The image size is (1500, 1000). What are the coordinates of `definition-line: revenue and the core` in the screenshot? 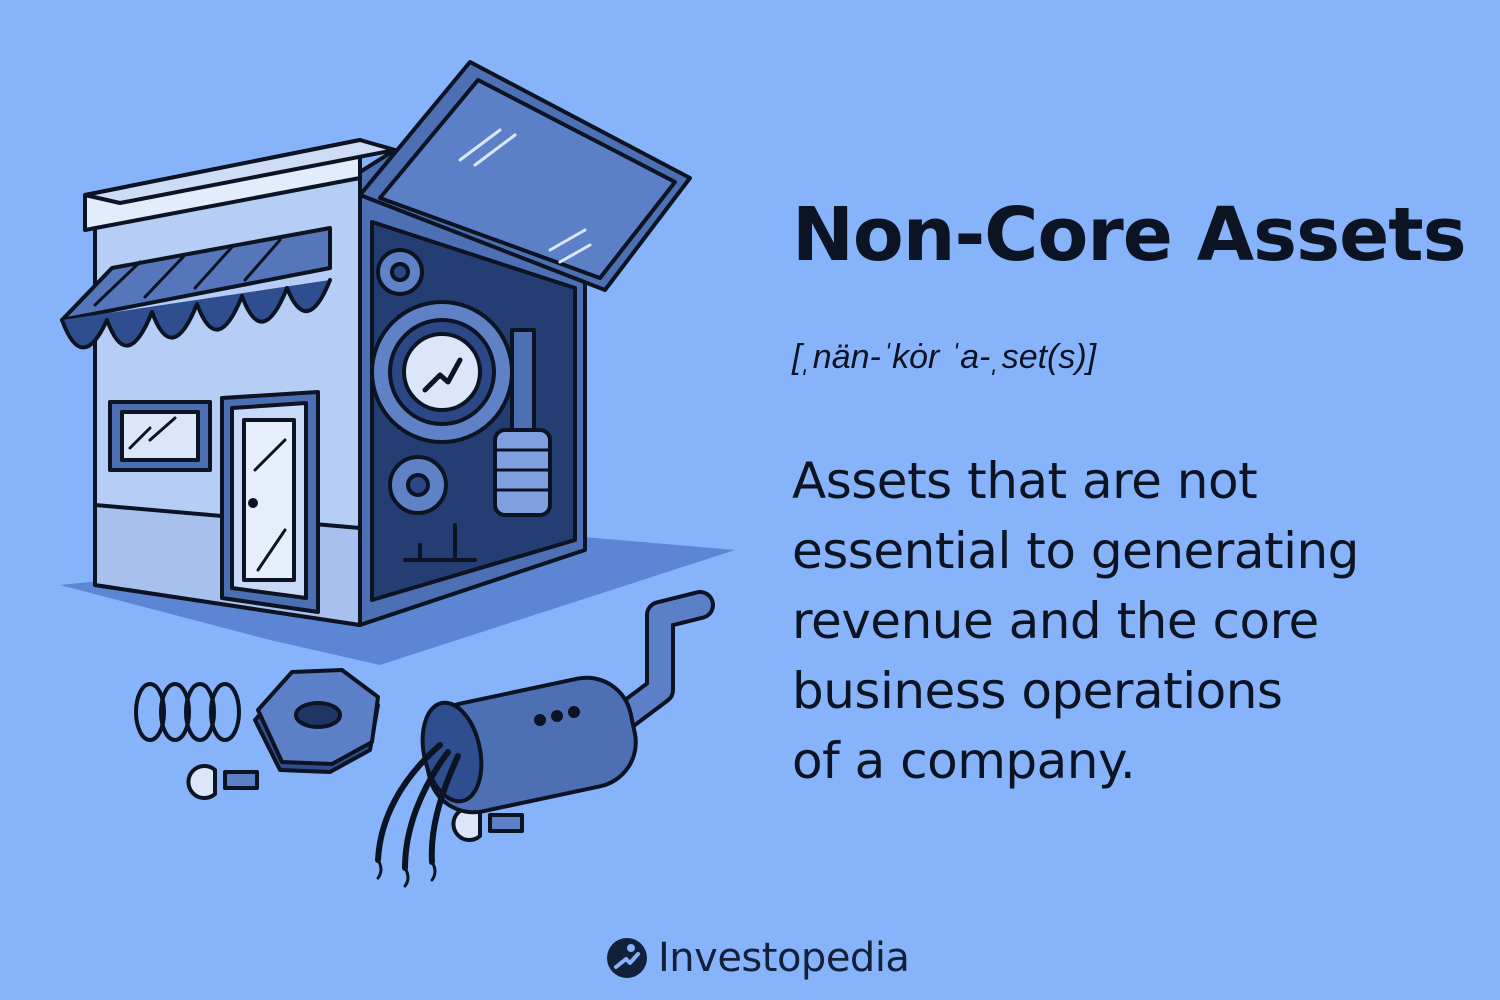 It's located at (1055, 621).